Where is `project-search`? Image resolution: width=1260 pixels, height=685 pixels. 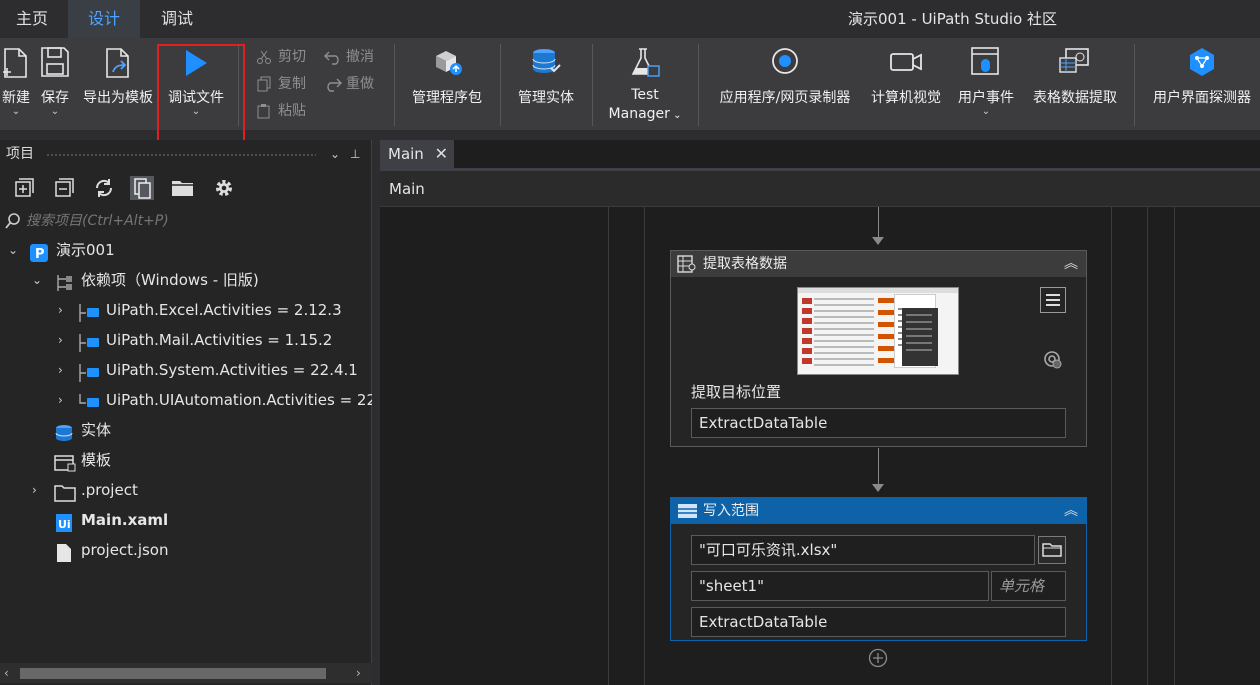
project-search is located at coordinates (186, 221).